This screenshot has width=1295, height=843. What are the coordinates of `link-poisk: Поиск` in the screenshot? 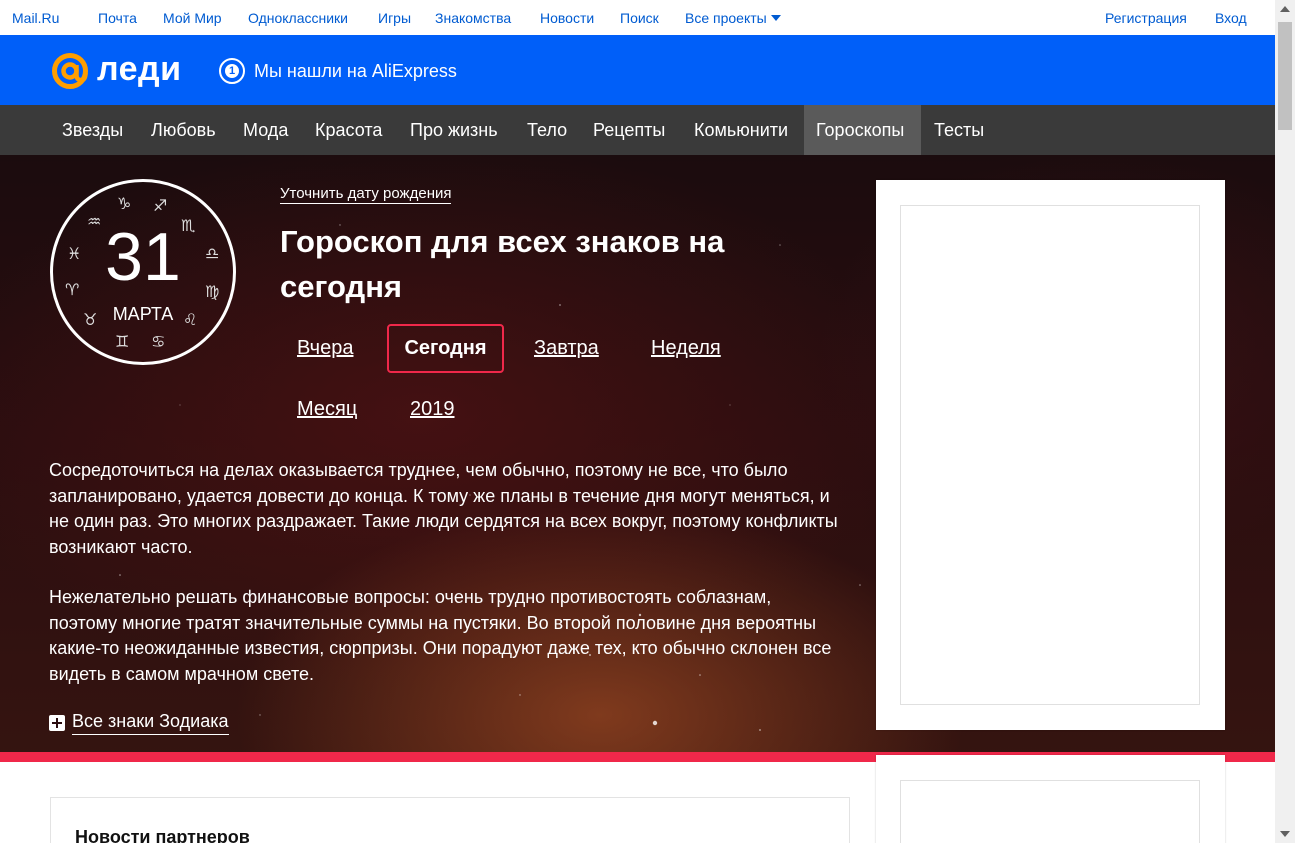 It's located at (639, 18).